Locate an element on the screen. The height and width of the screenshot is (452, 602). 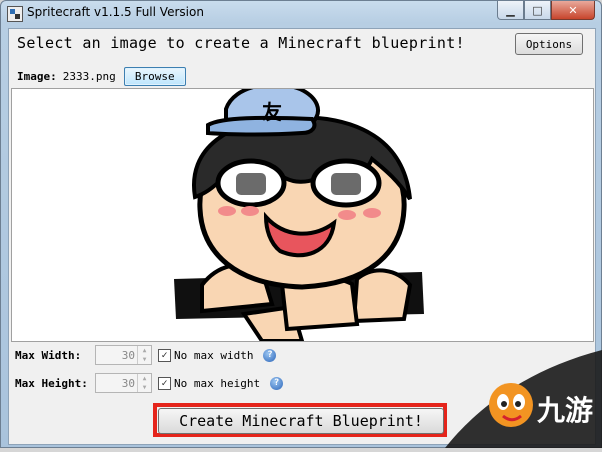
image-label: Image: is located at coordinates (37, 76).